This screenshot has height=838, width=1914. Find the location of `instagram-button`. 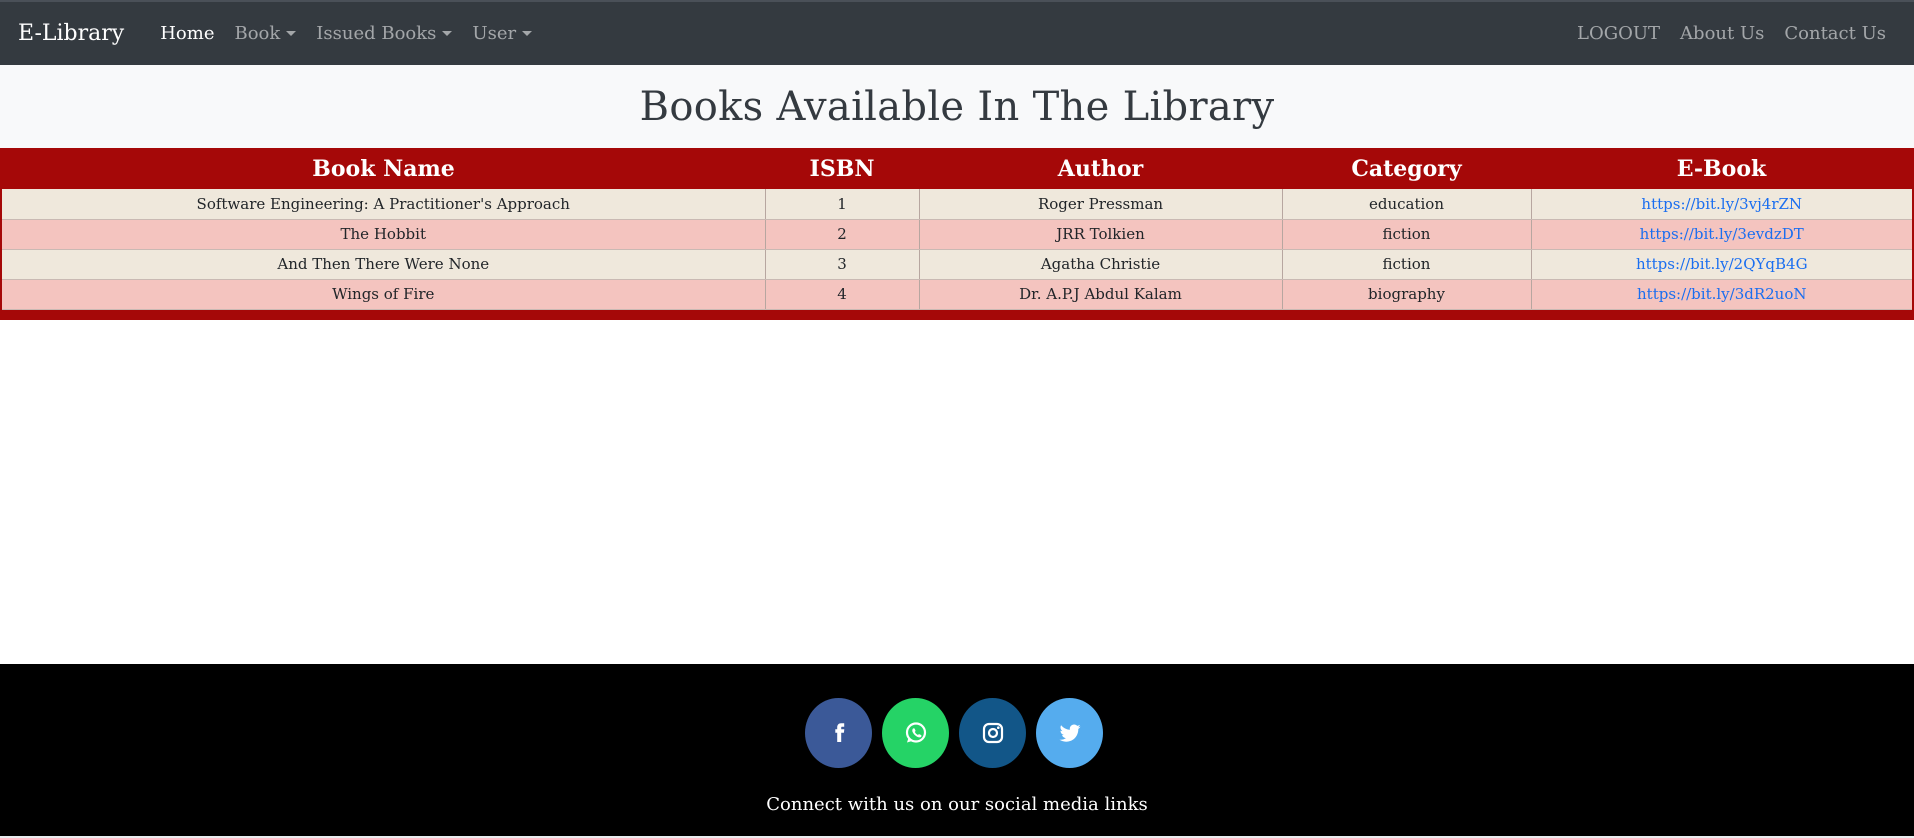

instagram-button is located at coordinates (992, 733).